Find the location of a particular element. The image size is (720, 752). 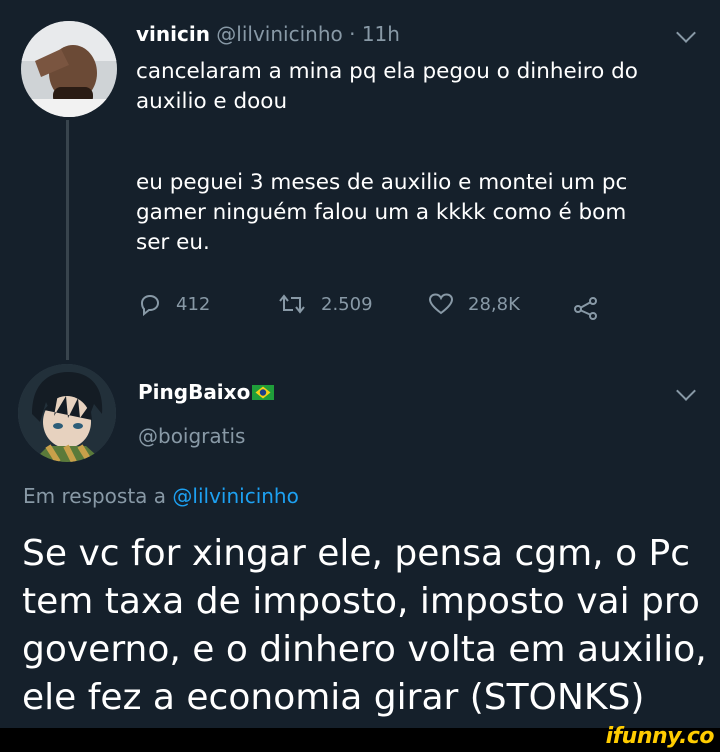

avatar-photo-icon is located at coordinates (69, 69).